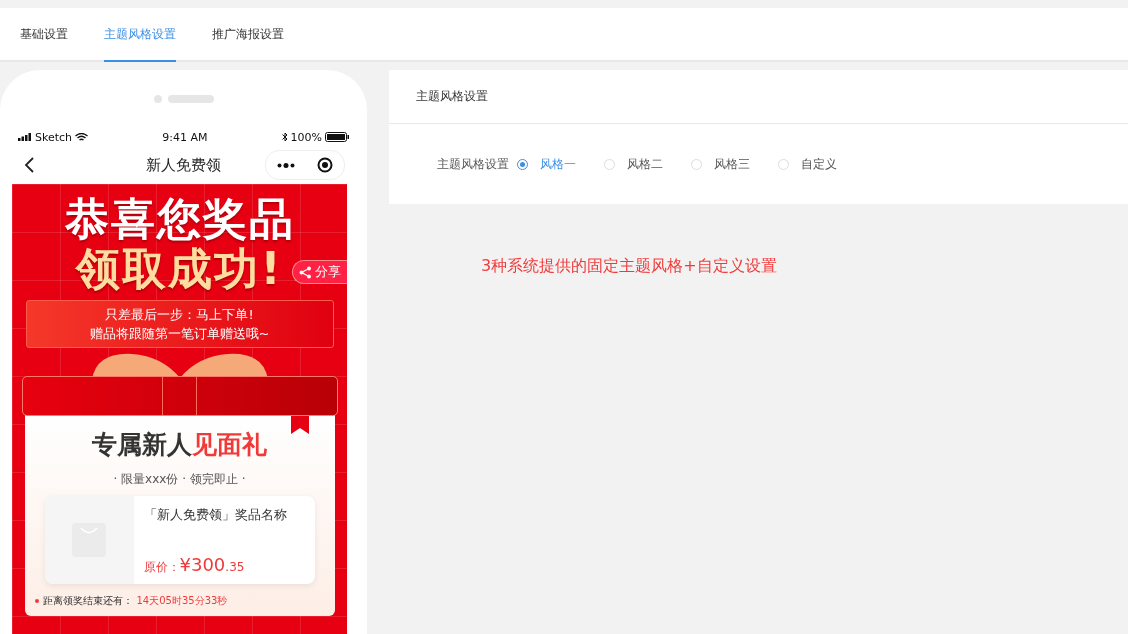  What do you see at coordinates (473, 164) in the screenshot?
I see `field-label: 主题风格设置` at bounding box center [473, 164].